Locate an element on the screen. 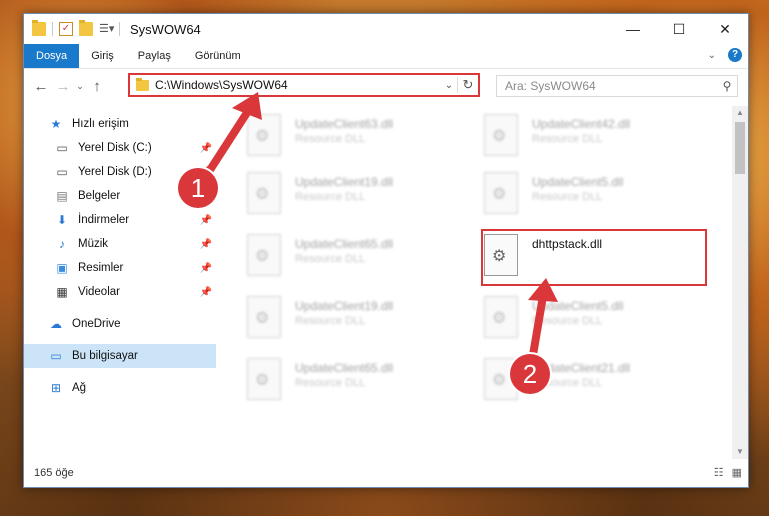 This screenshot has width=769, height=516. sidebar-item-label: Müzik is located at coordinates (93, 244).